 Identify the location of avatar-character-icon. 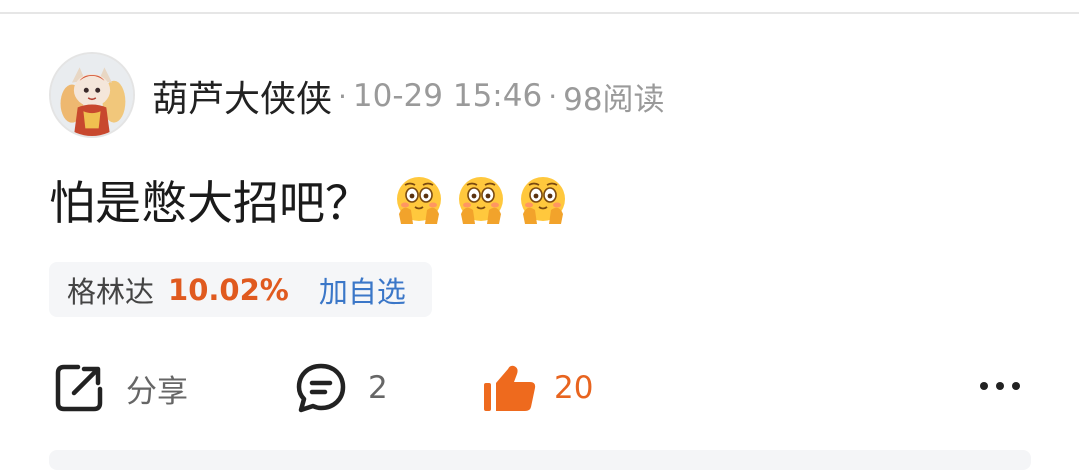
(92, 95).